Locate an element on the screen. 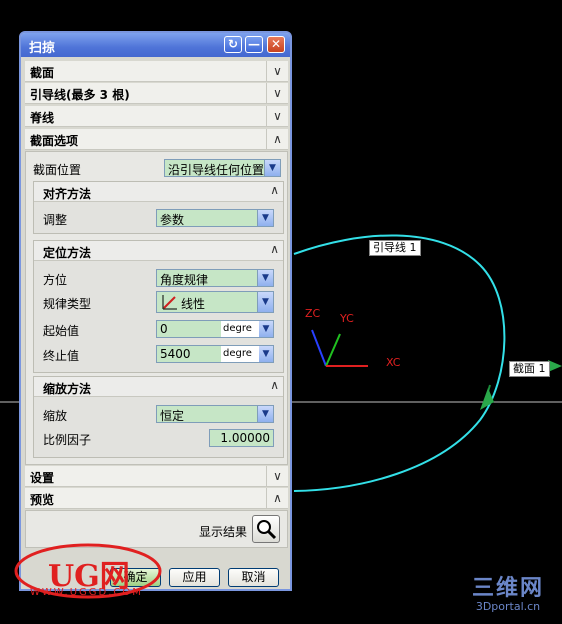 The height and width of the screenshot is (624, 562). watermark-3dportal-logo: 三维网 is located at coordinates (507, 588).